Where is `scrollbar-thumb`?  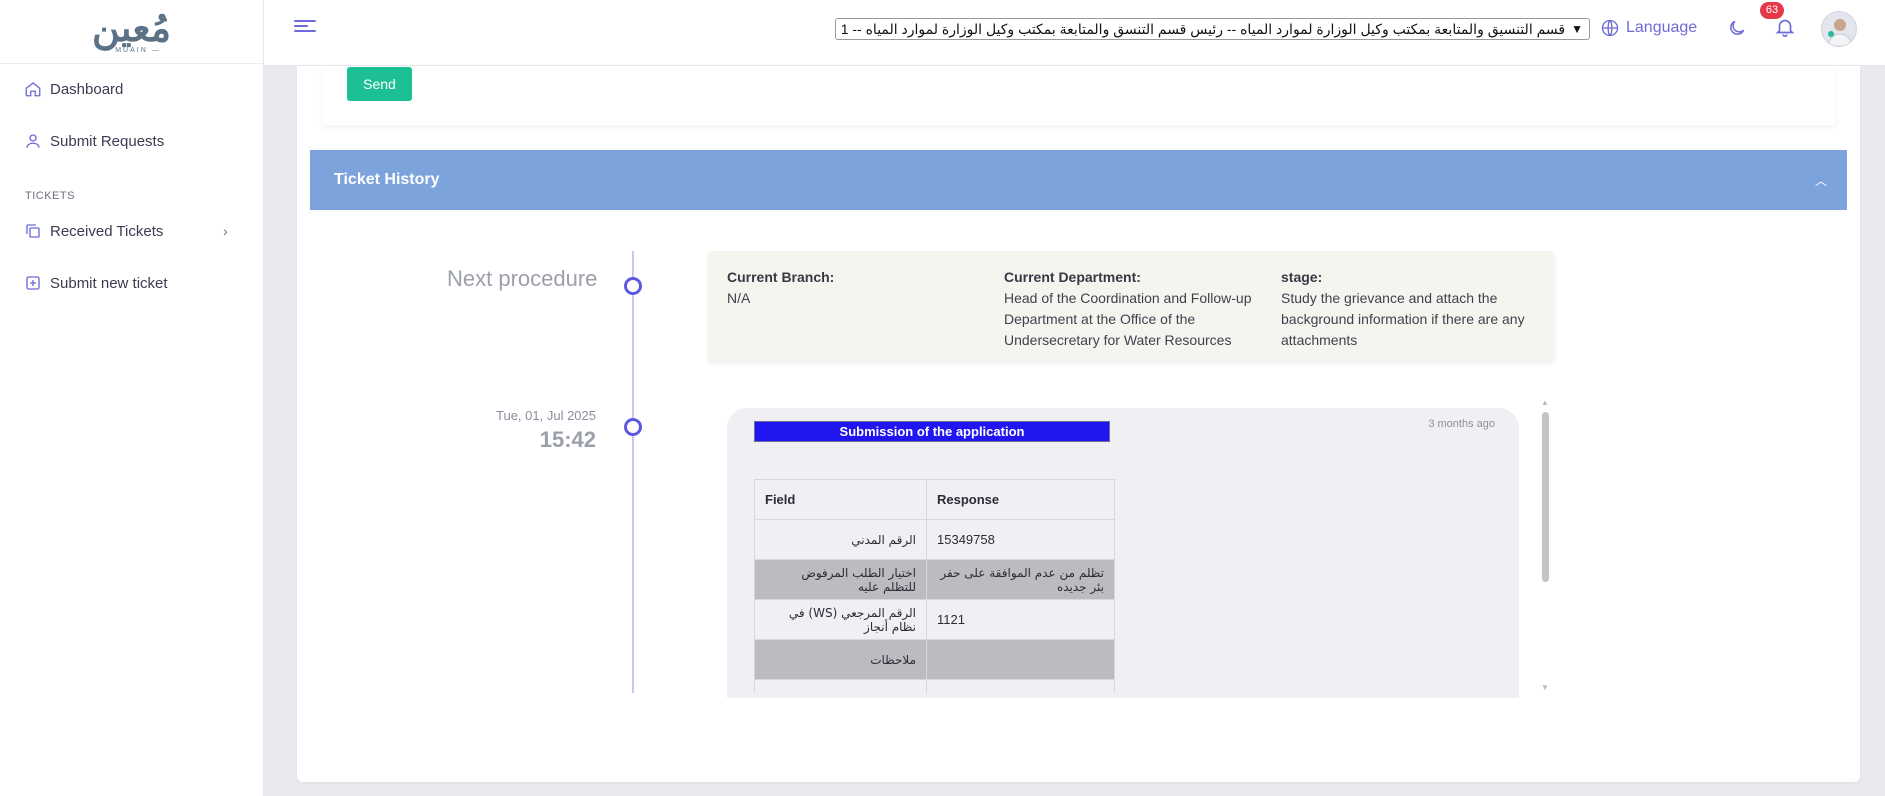
scrollbar-thumb is located at coordinates (1545, 497).